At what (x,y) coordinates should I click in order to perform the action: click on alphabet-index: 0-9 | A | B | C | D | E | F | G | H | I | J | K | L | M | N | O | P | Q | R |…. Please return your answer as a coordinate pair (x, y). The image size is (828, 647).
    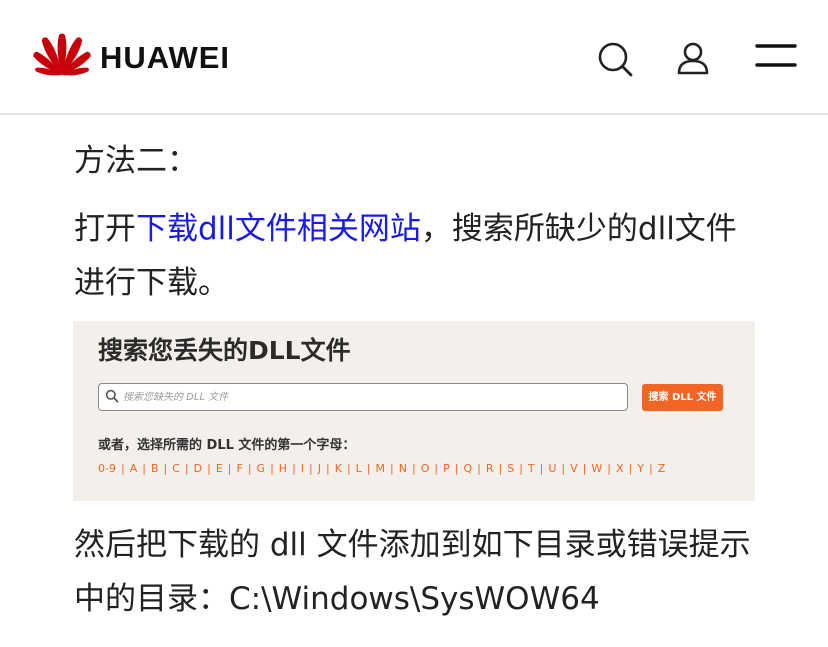
    Looking at the image, I should click on (381, 469).